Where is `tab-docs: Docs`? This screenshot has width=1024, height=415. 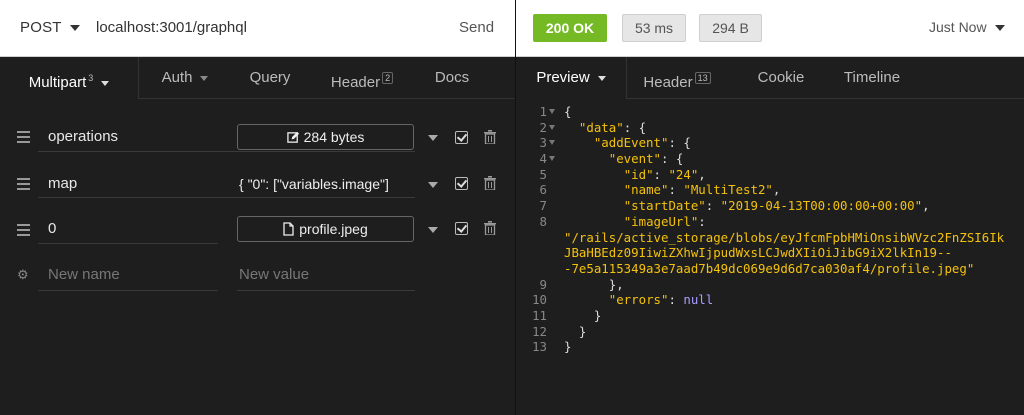
tab-docs: Docs is located at coordinates (452, 78).